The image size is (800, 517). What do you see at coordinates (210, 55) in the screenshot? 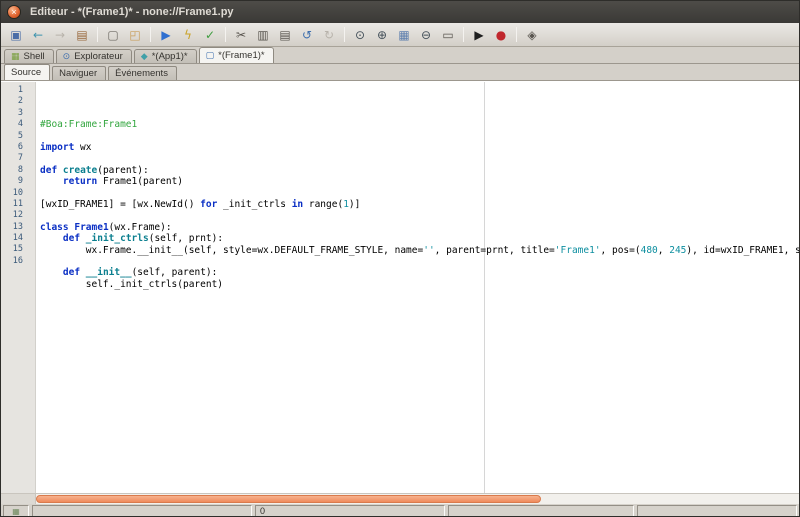
I see `frame-icon: ▢` at bounding box center [210, 55].